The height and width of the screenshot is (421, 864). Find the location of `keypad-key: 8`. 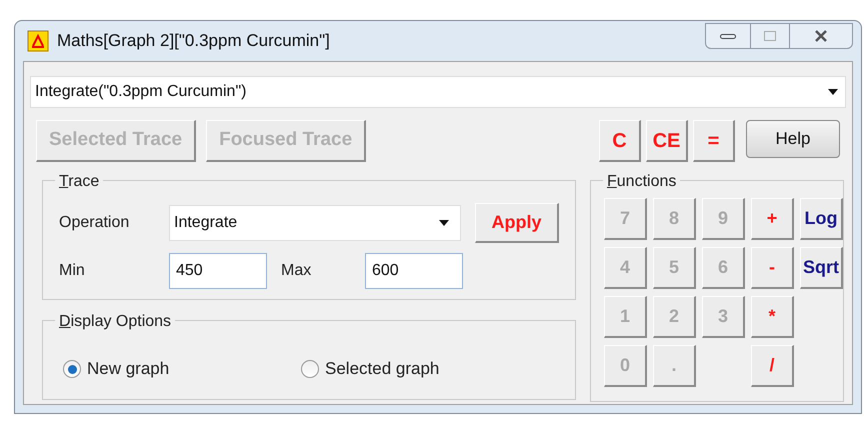

keypad-key: 8 is located at coordinates (674, 219).